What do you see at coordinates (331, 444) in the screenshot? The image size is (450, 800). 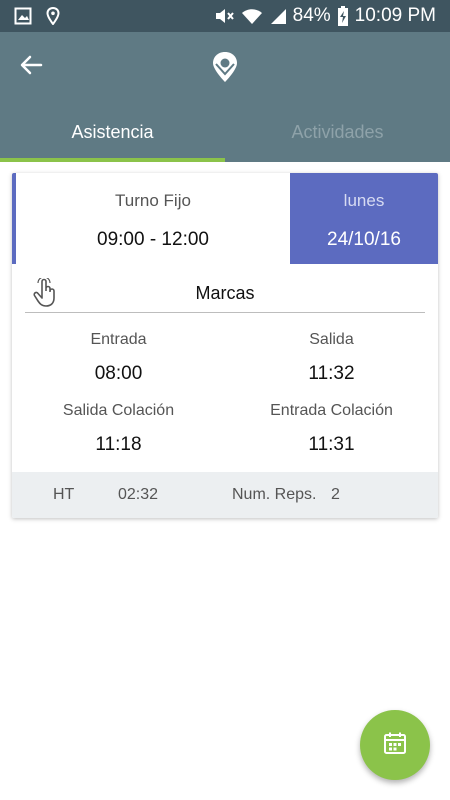 I see `entrada-colacion-value: 11:31` at bounding box center [331, 444].